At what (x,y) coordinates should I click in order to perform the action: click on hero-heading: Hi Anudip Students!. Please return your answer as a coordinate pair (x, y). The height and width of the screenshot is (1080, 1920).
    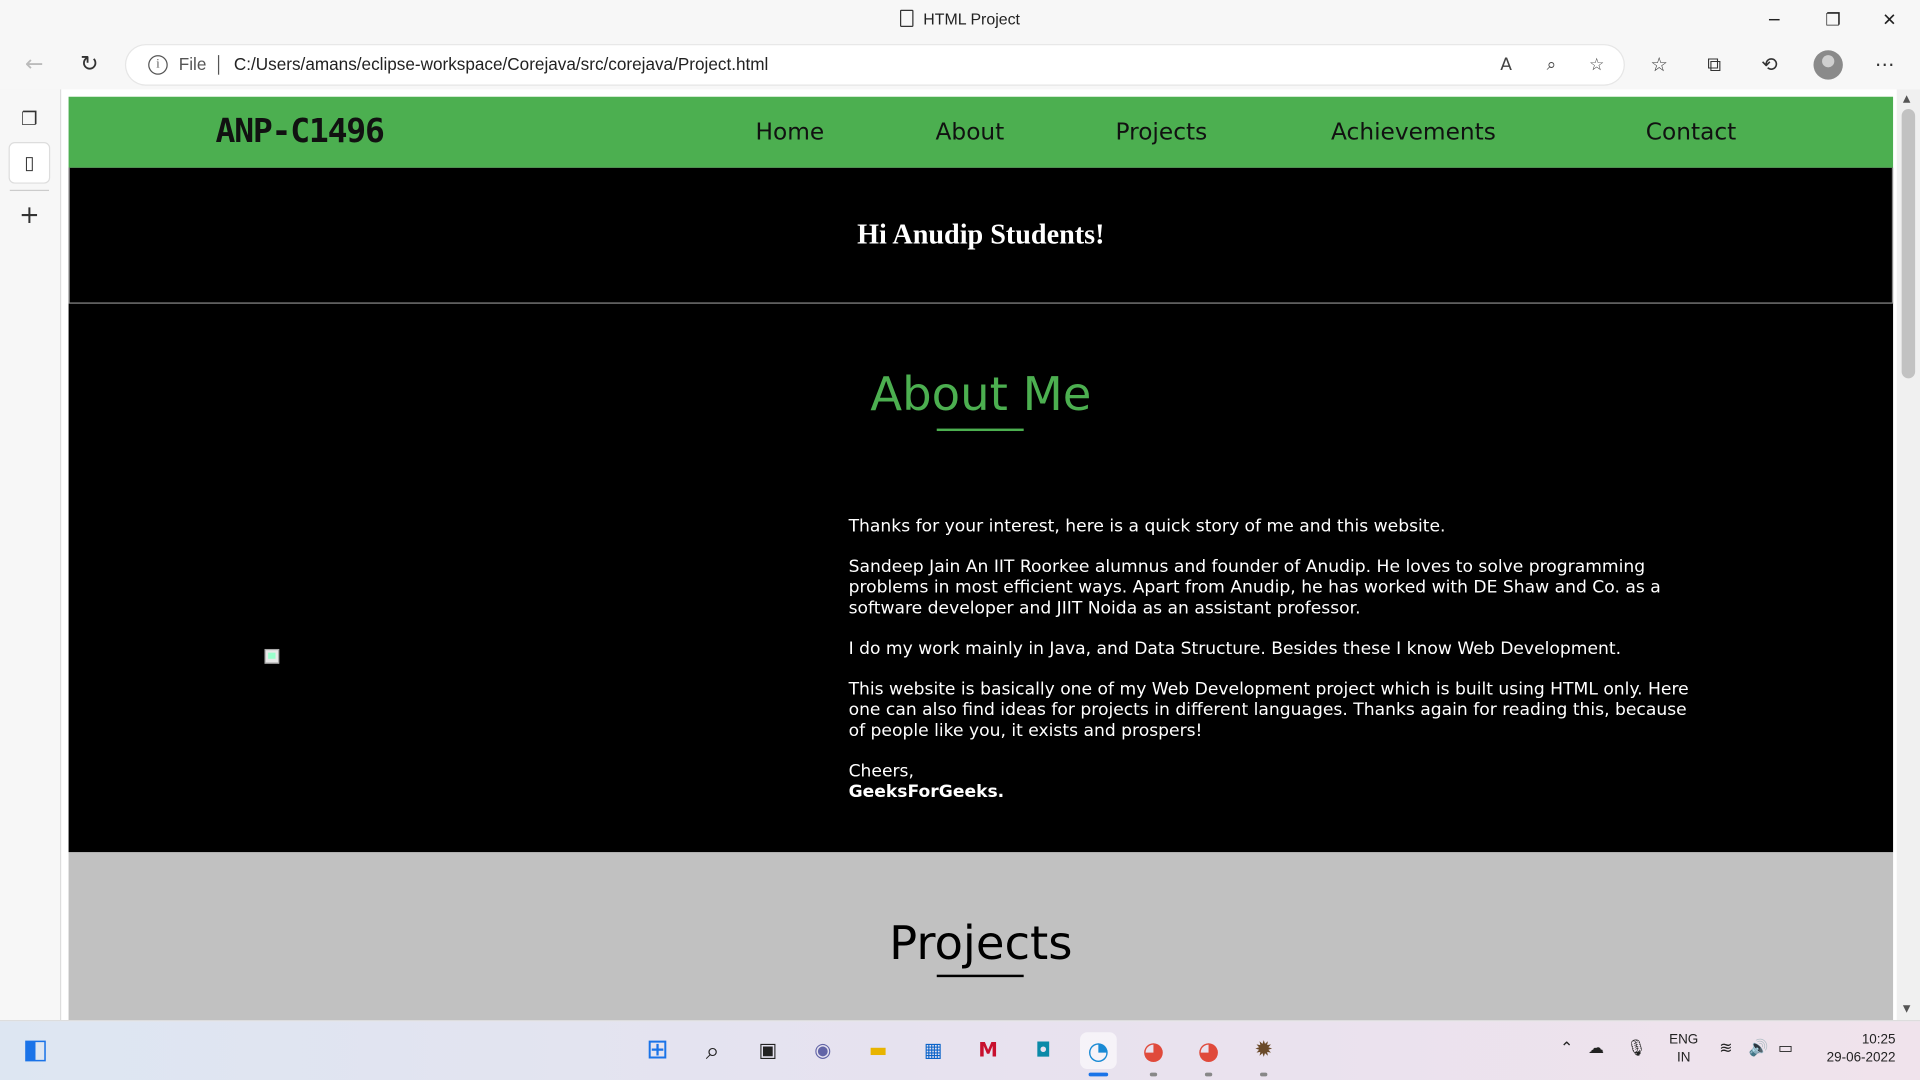
    Looking at the image, I should click on (981, 234).